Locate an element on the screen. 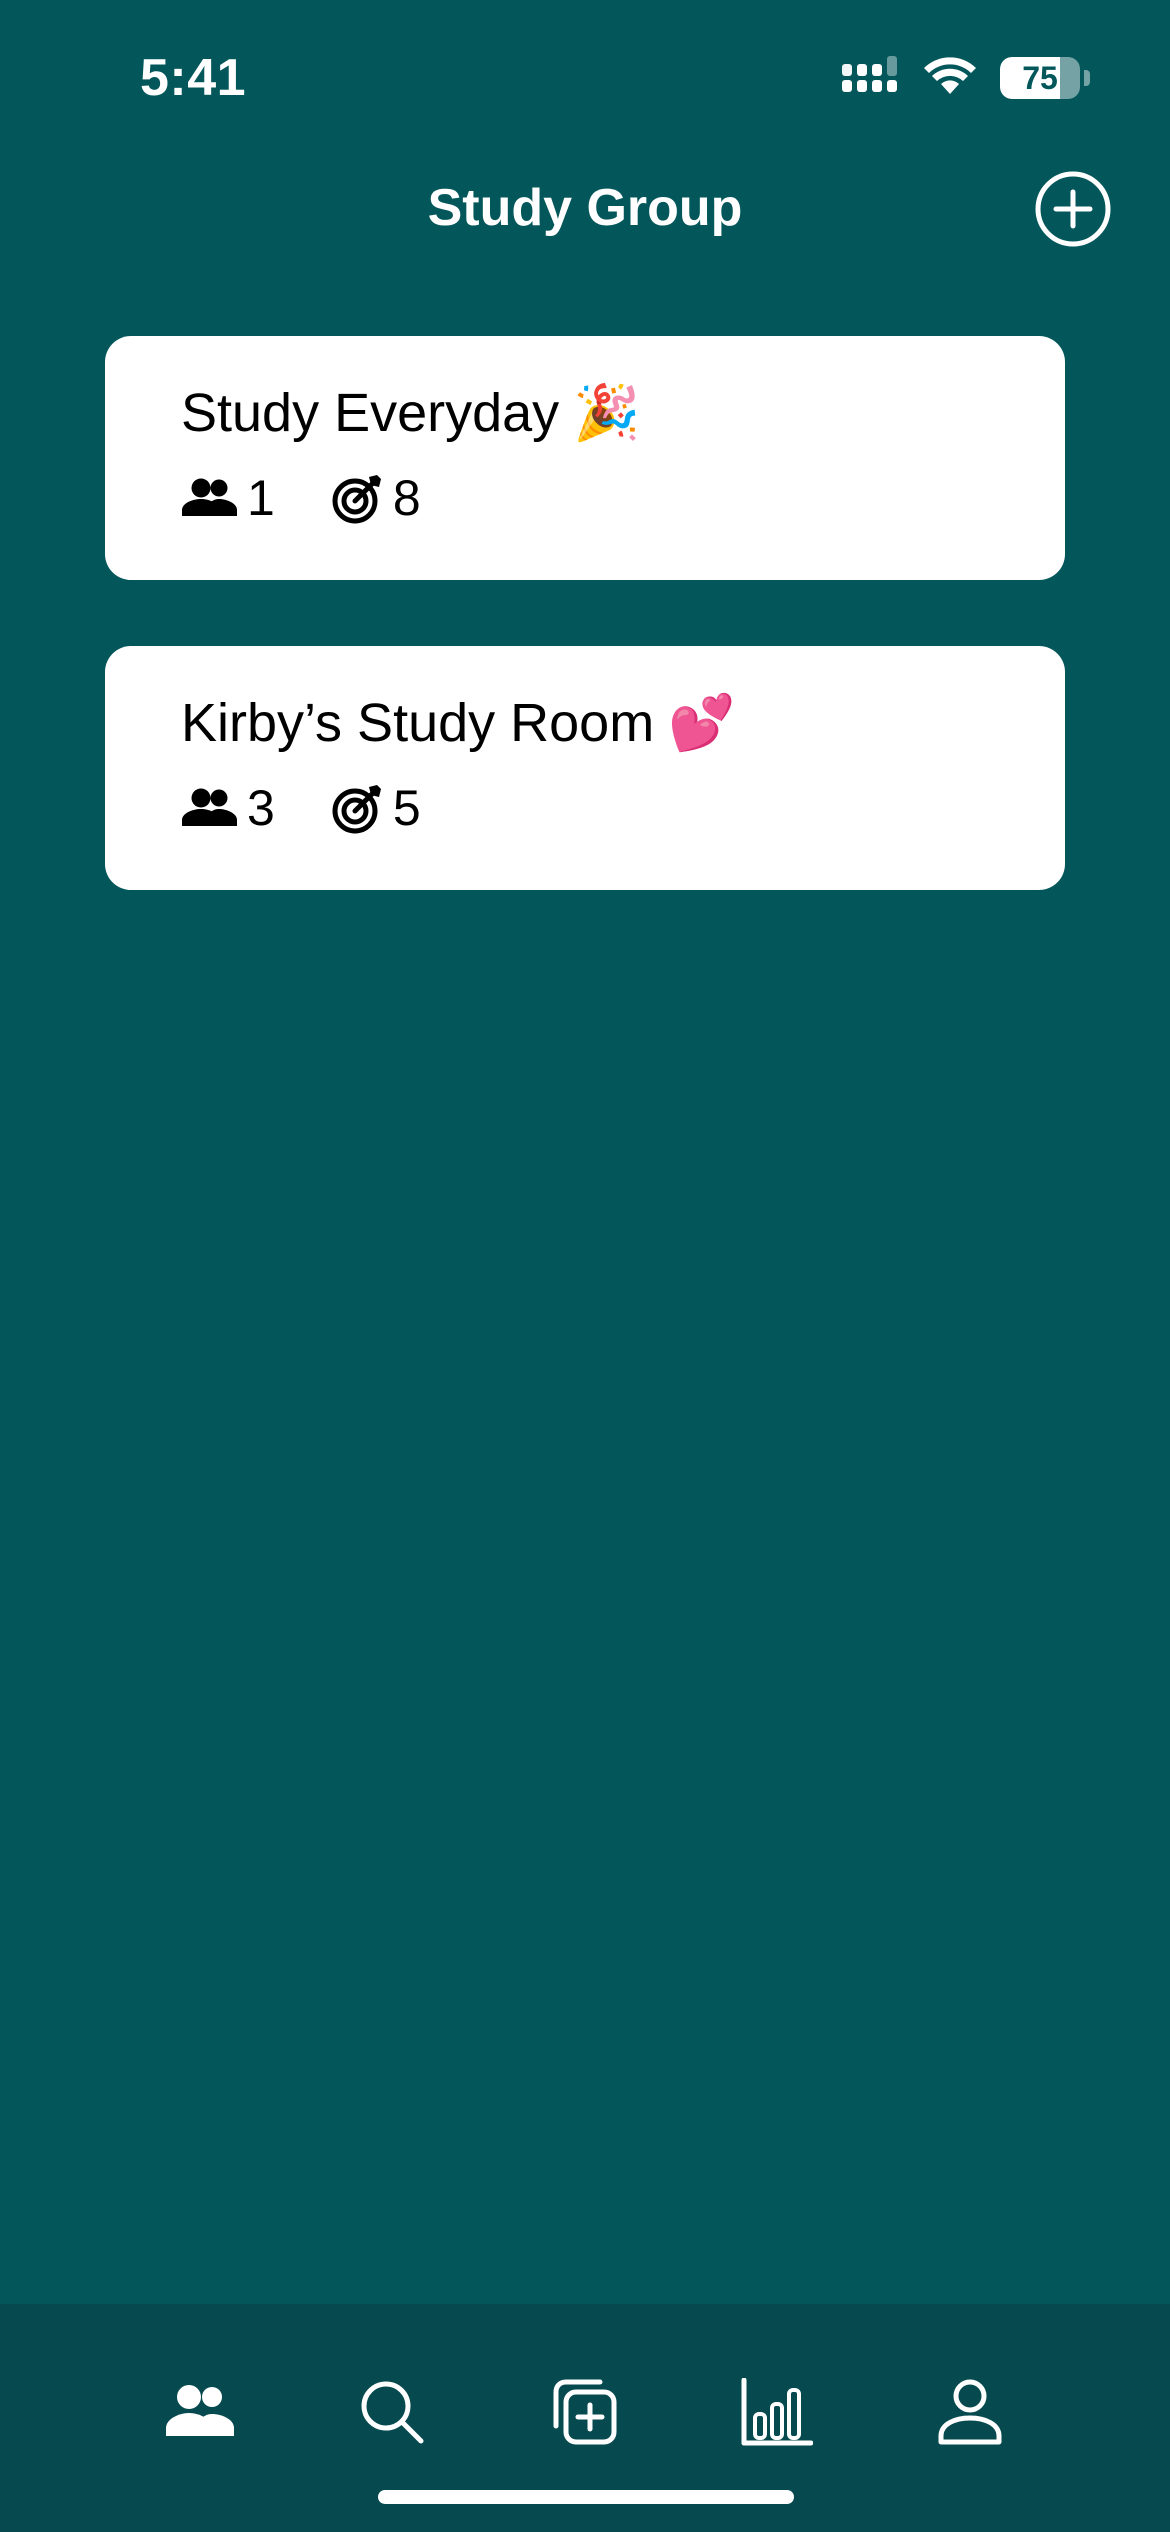  goal-count-value: 5 is located at coordinates (406, 808).